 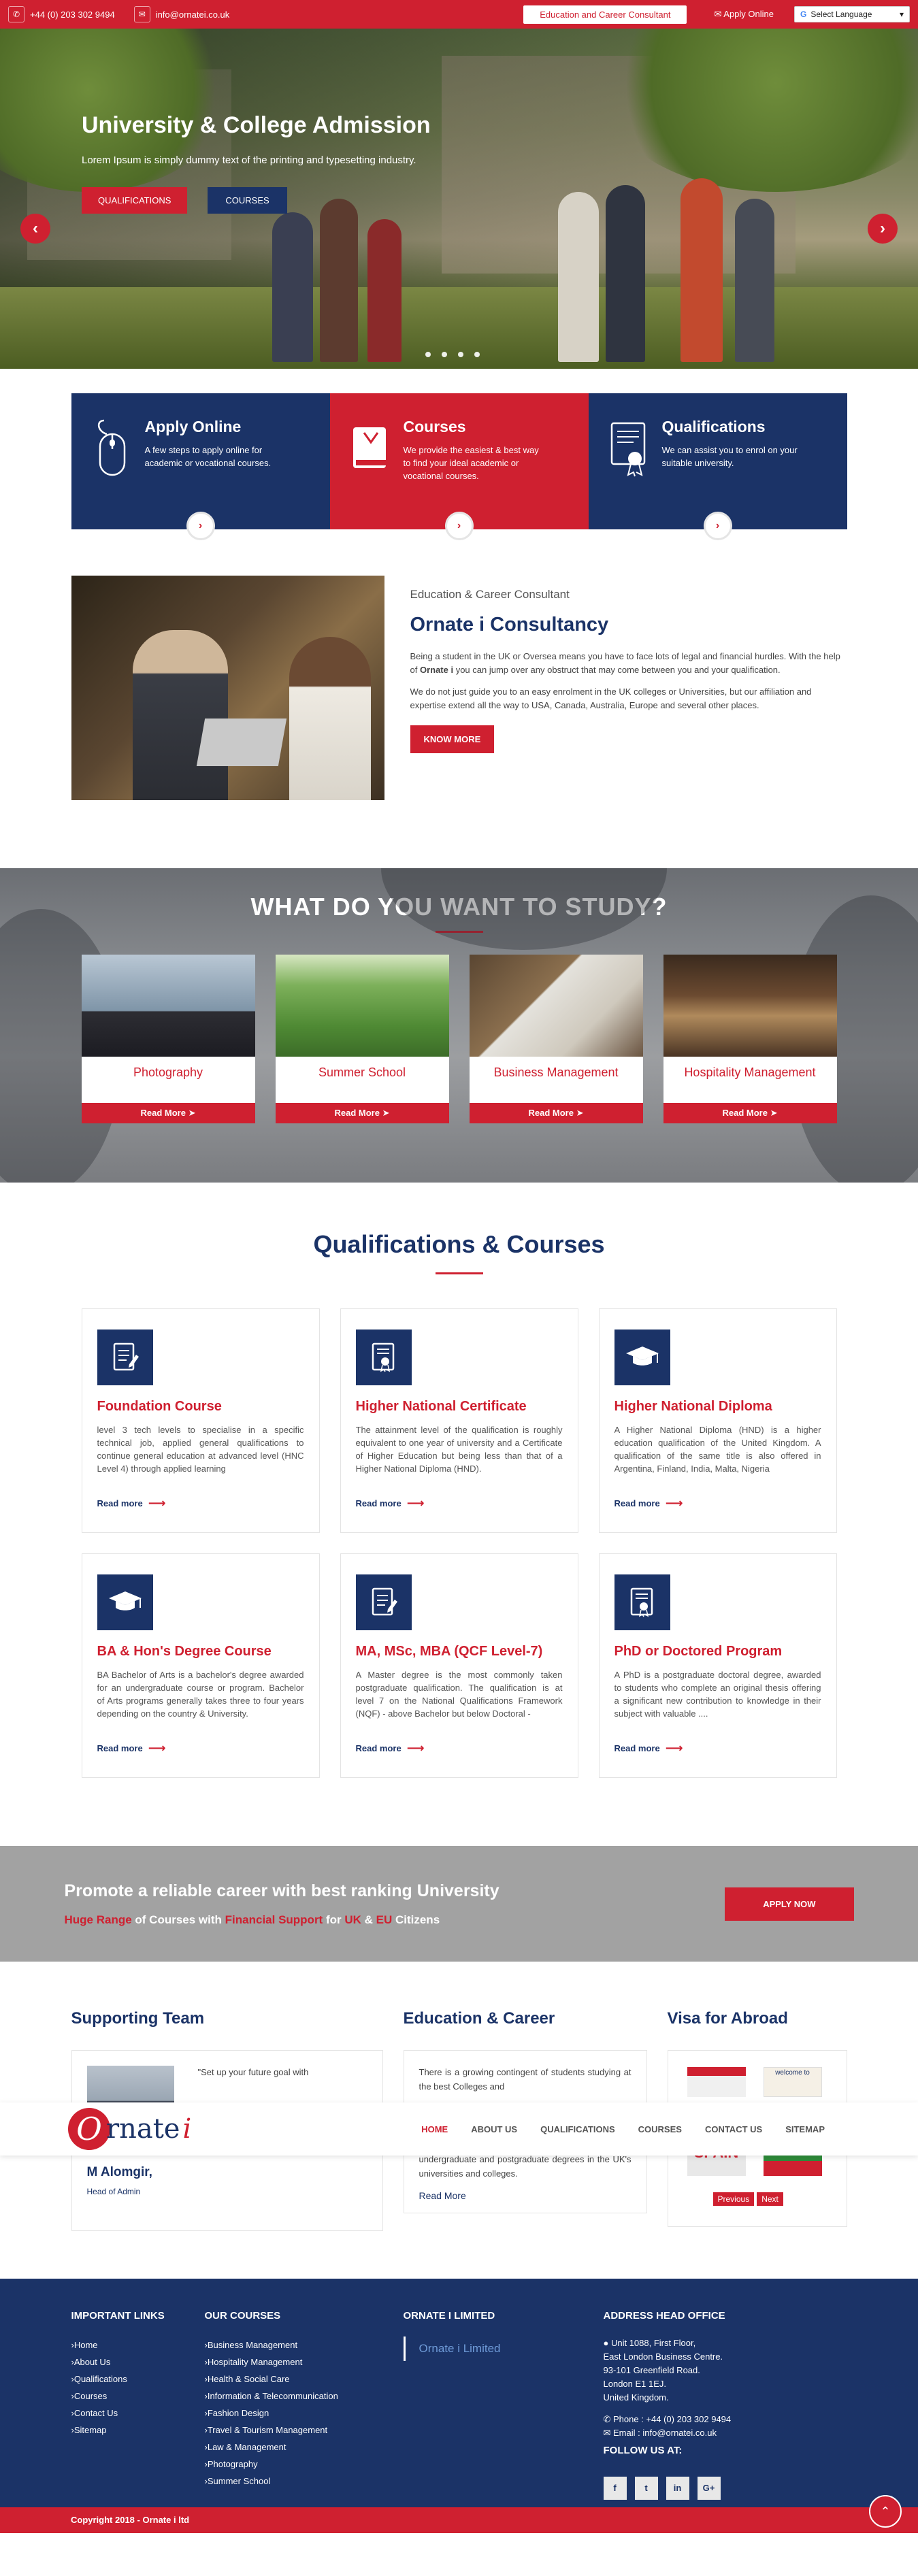 What do you see at coordinates (135, 201) in the screenshot?
I see `qualifications-button: QUALIFICATIONS` at bounding box center [135, 201].